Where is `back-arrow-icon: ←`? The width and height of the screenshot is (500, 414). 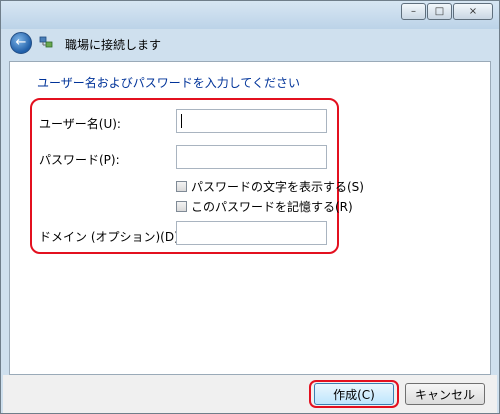 back-arrow-icon: ← is located at coordinates (21, 43).